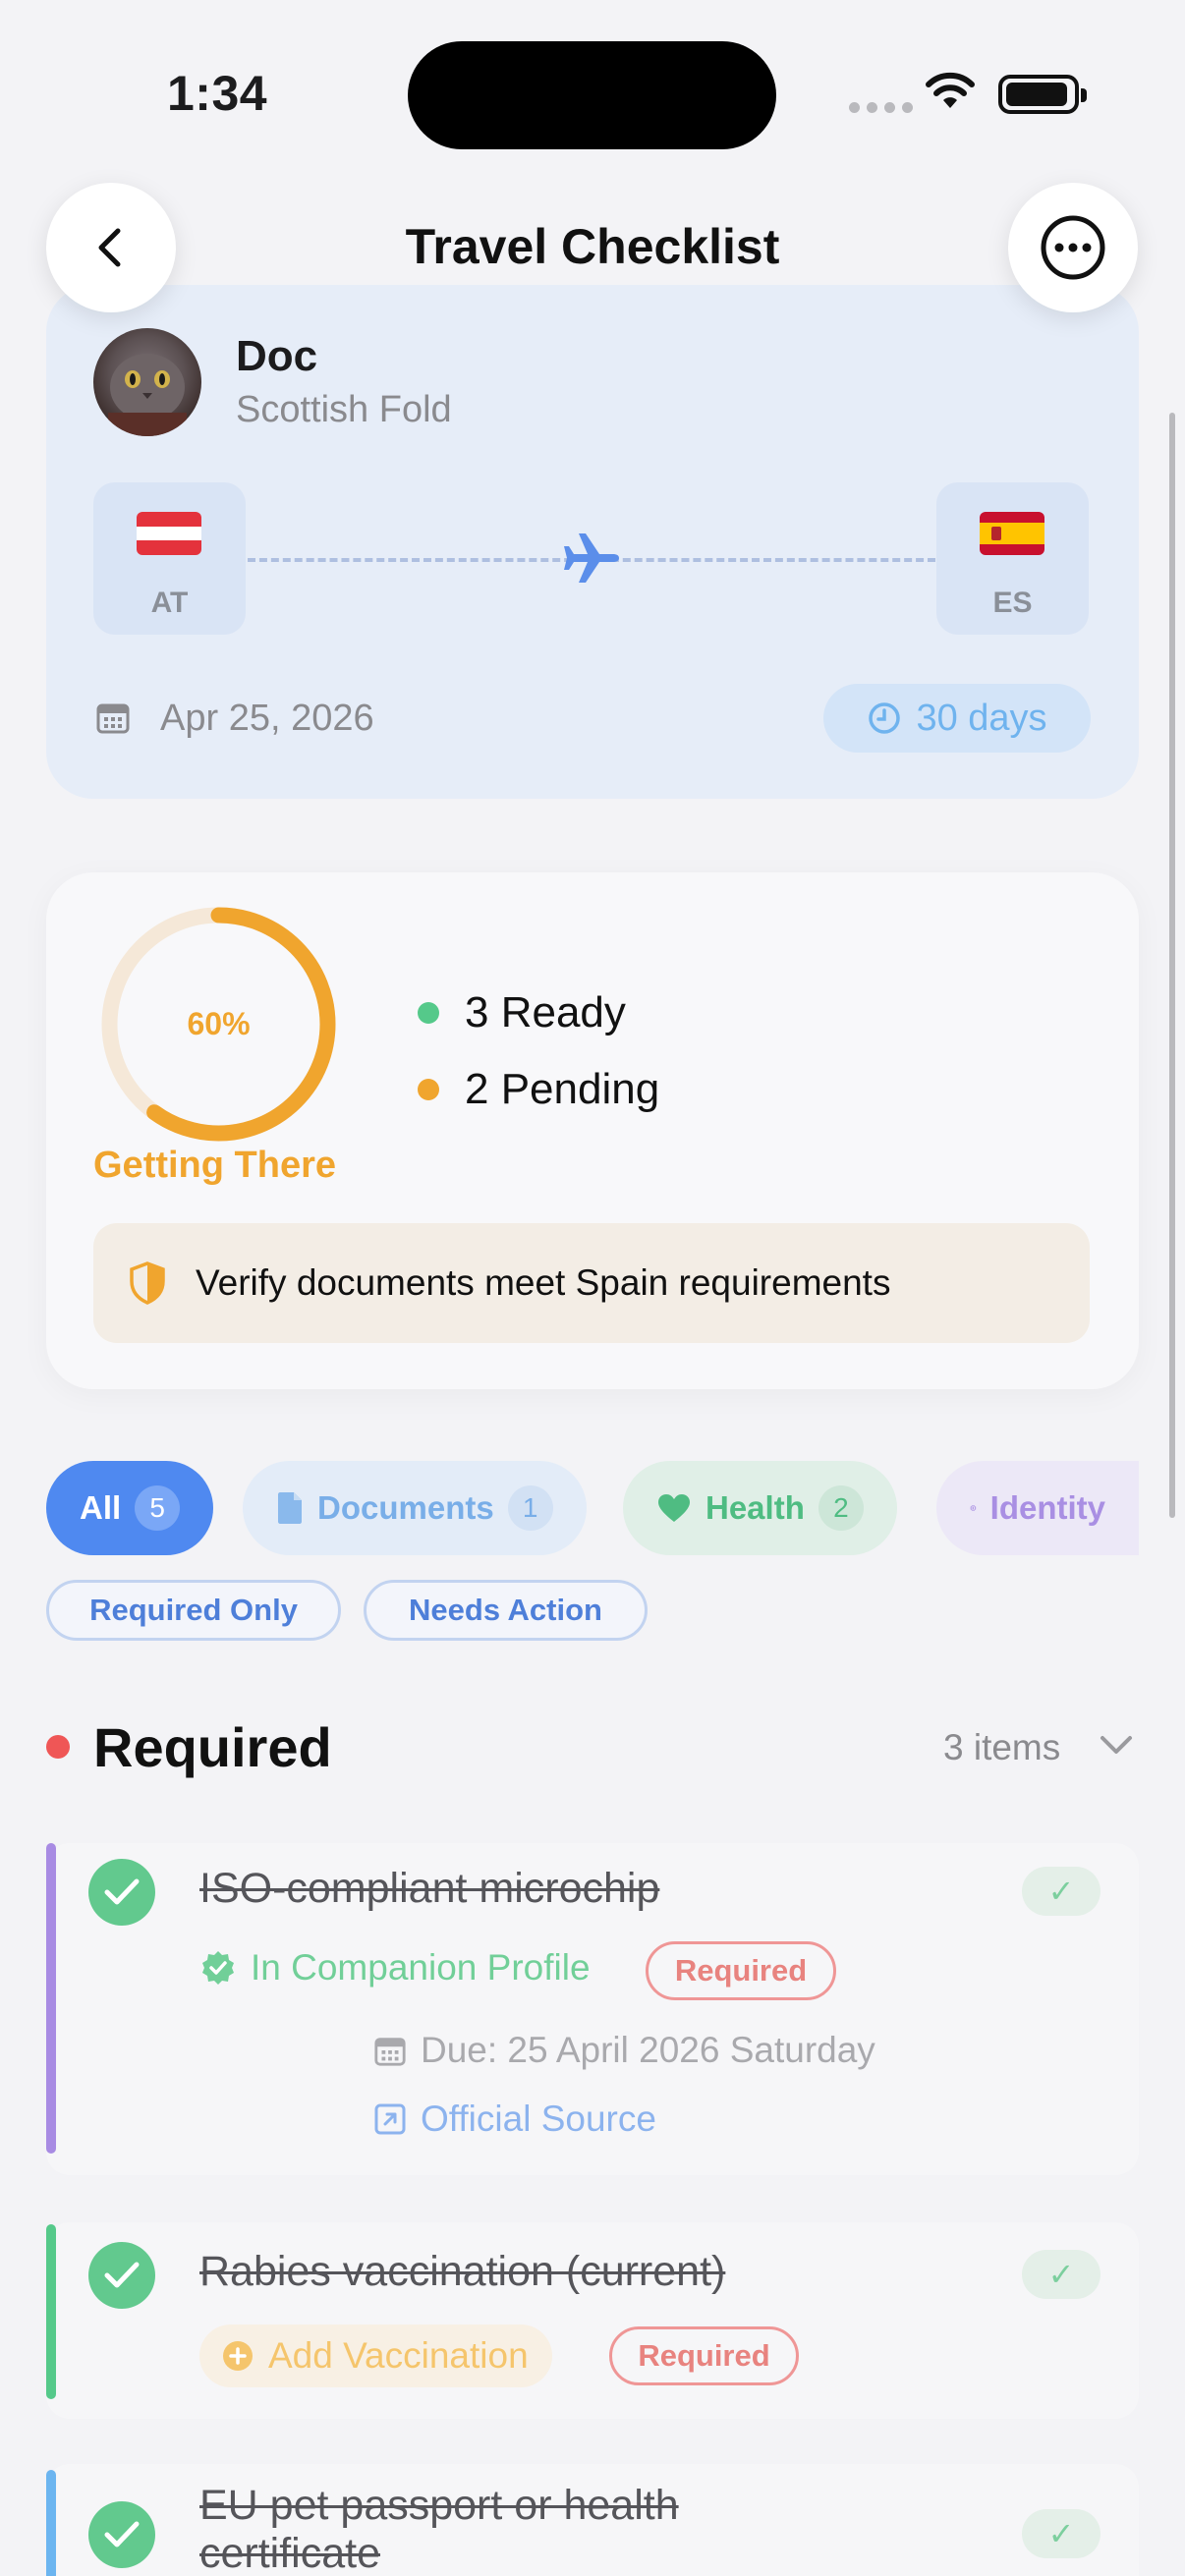 This screenshot has height=2576, width=1185. What do you see at coordinates (219, 1023) in the screenshot?
I see `progress-percent: 60%` at bounding box center [219, 1023].